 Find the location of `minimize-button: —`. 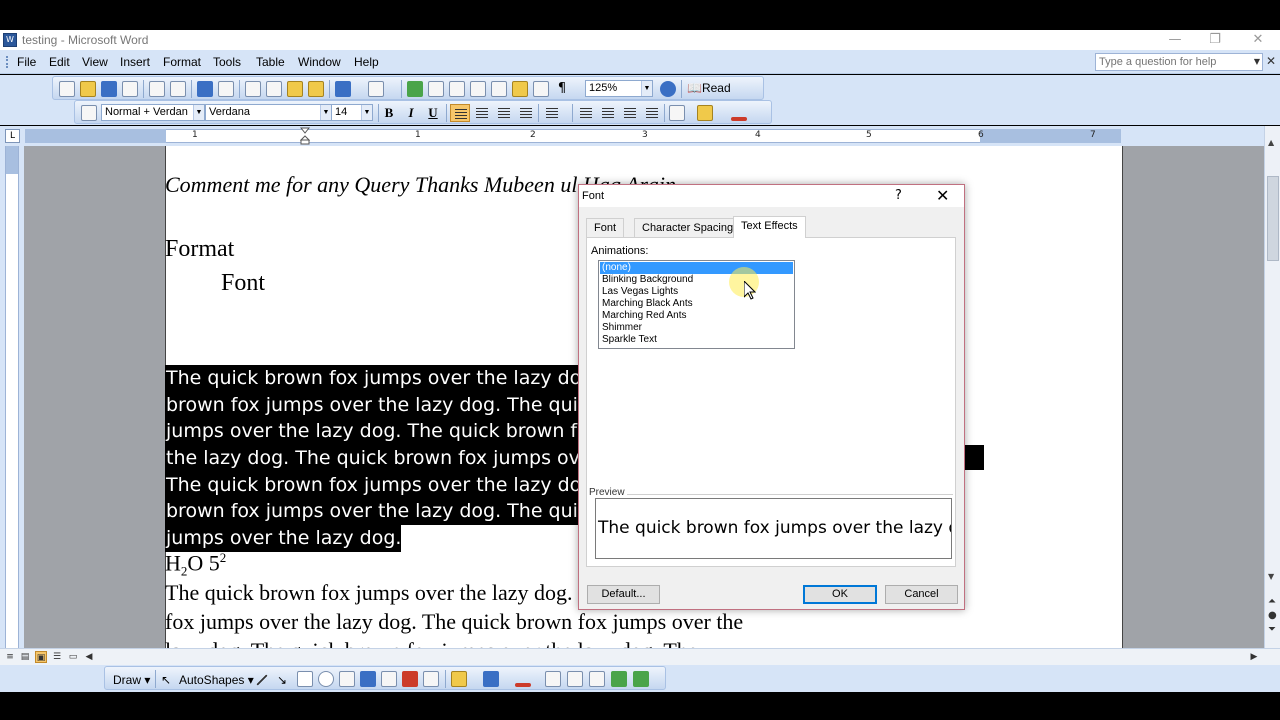

minimize-button: — is located at coordinates (1175, 40).